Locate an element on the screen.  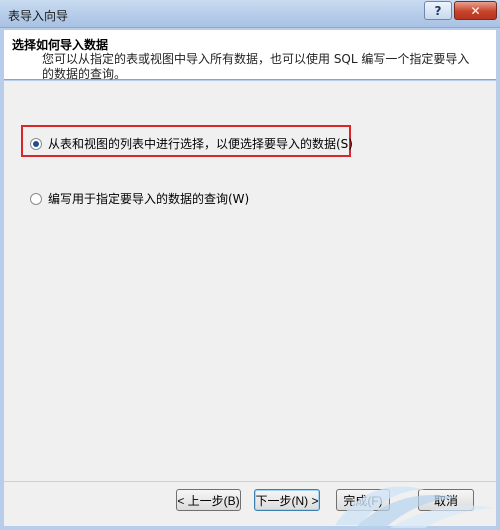
radio-checked-icon is located at coordinates (36, 143).